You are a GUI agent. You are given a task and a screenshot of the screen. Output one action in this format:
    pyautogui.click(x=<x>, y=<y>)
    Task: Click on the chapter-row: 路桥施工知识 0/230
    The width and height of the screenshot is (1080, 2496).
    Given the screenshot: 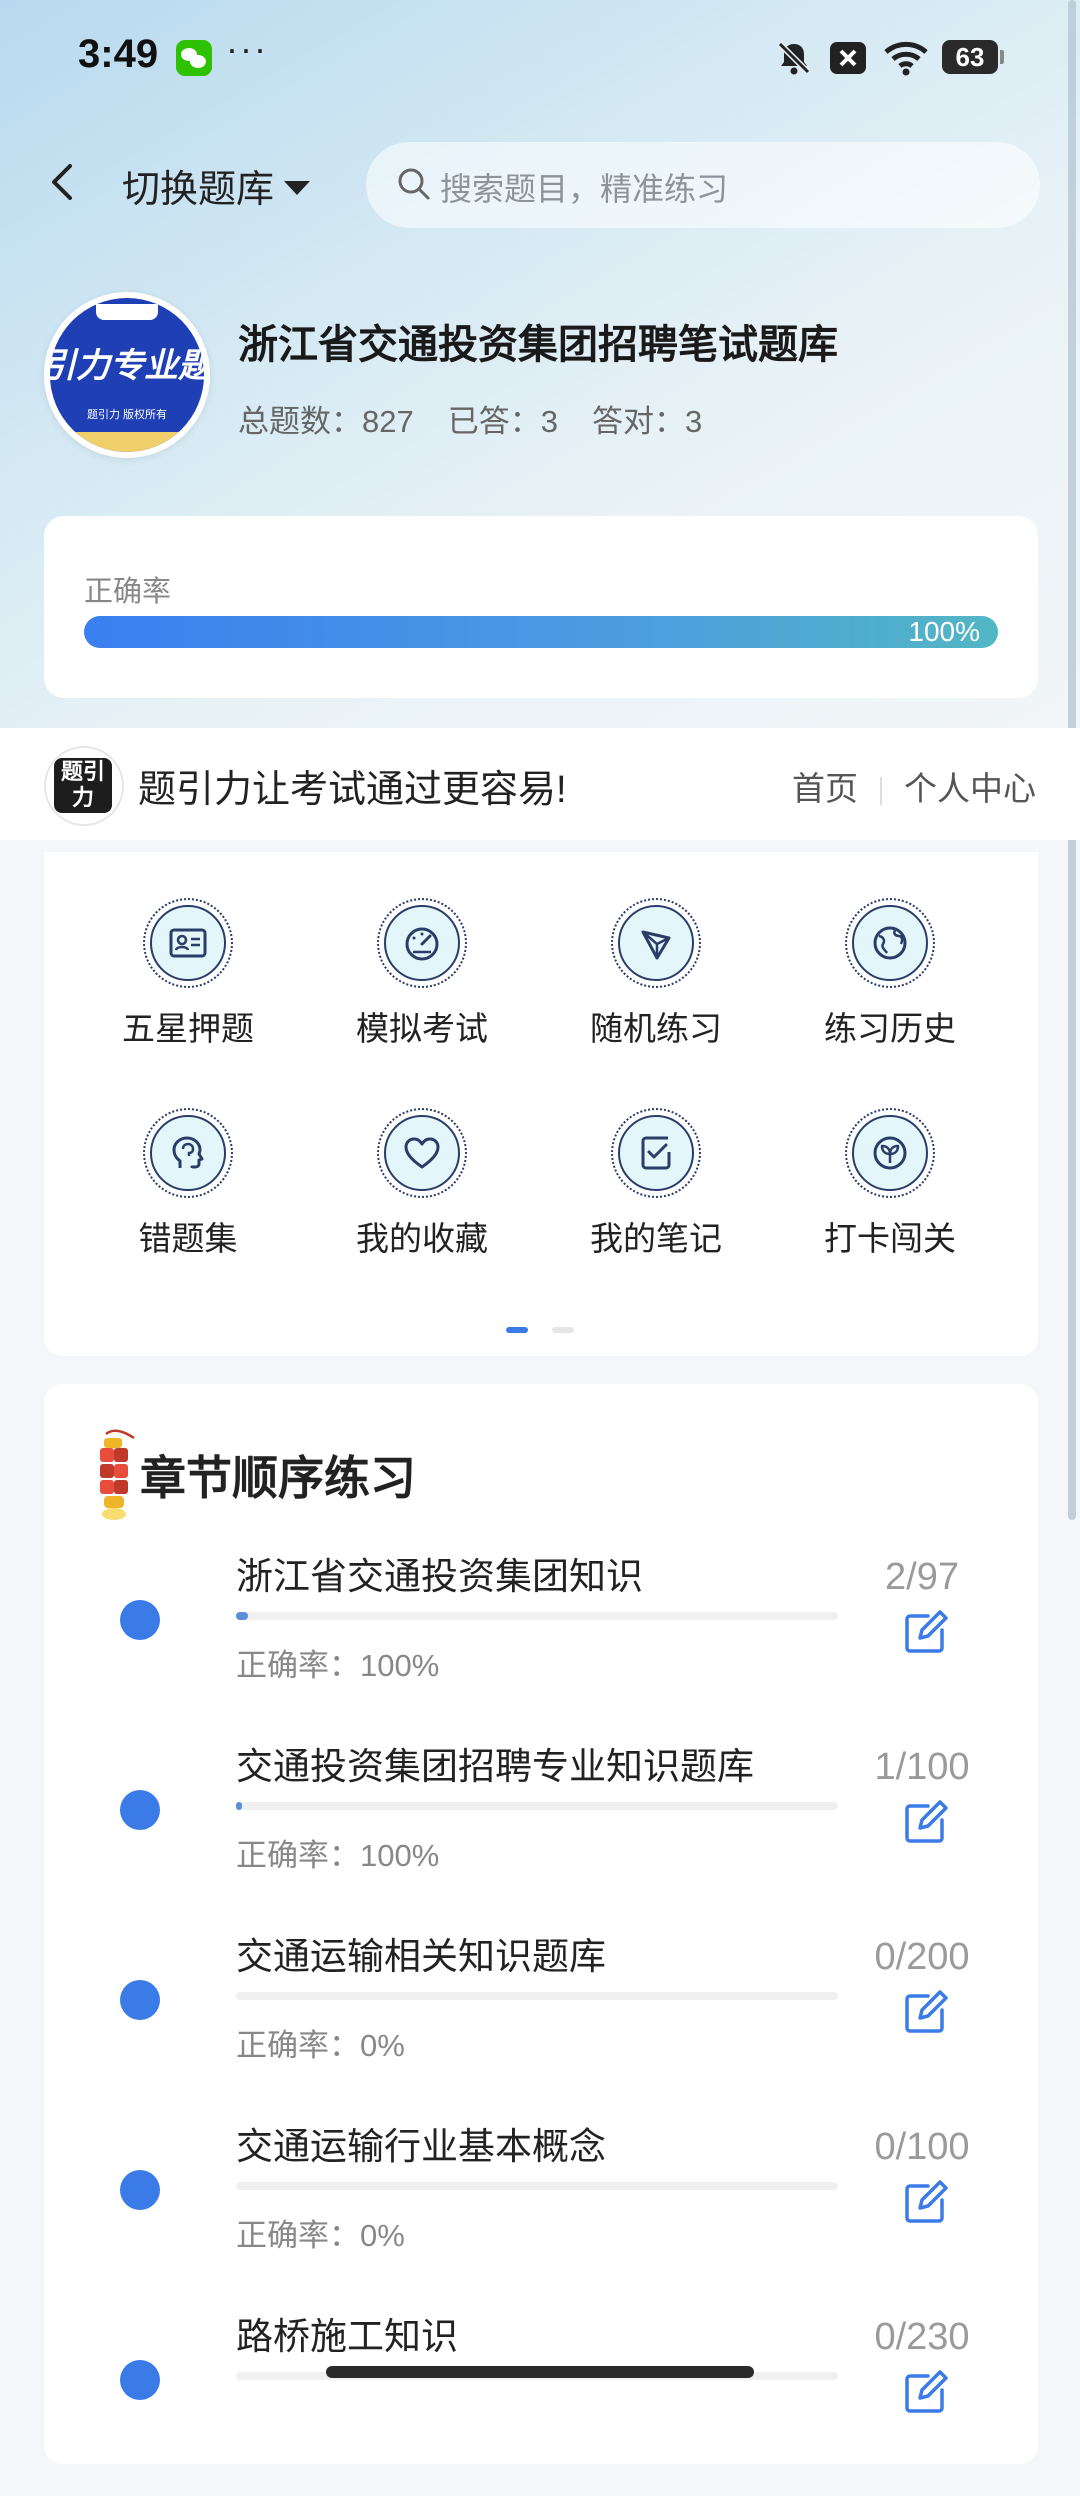 What is the action you would take?
    pyautogui.click(x=541, y=2401)
    